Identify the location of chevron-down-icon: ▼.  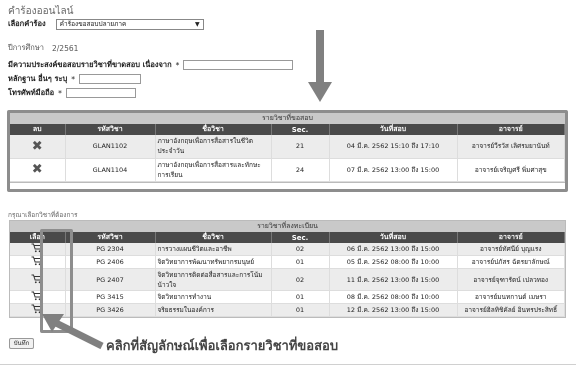
(197, 24).